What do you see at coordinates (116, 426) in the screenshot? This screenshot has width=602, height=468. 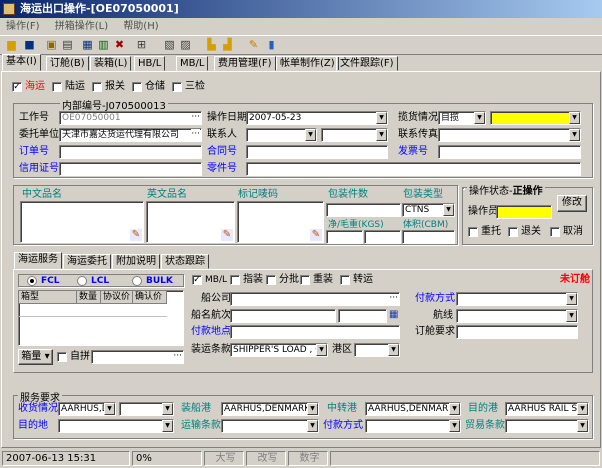 I see `dest-select: ▼` at bounding box center [116, 426].